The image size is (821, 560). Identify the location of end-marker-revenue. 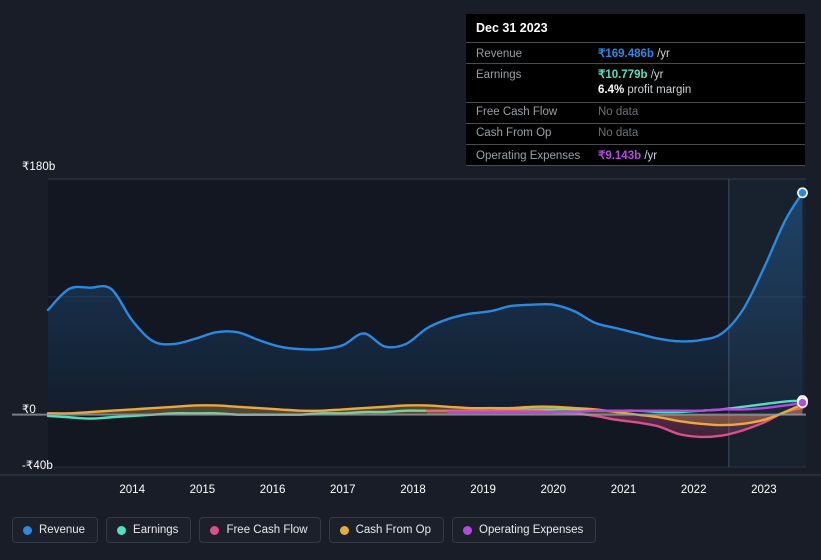
(802, 193).